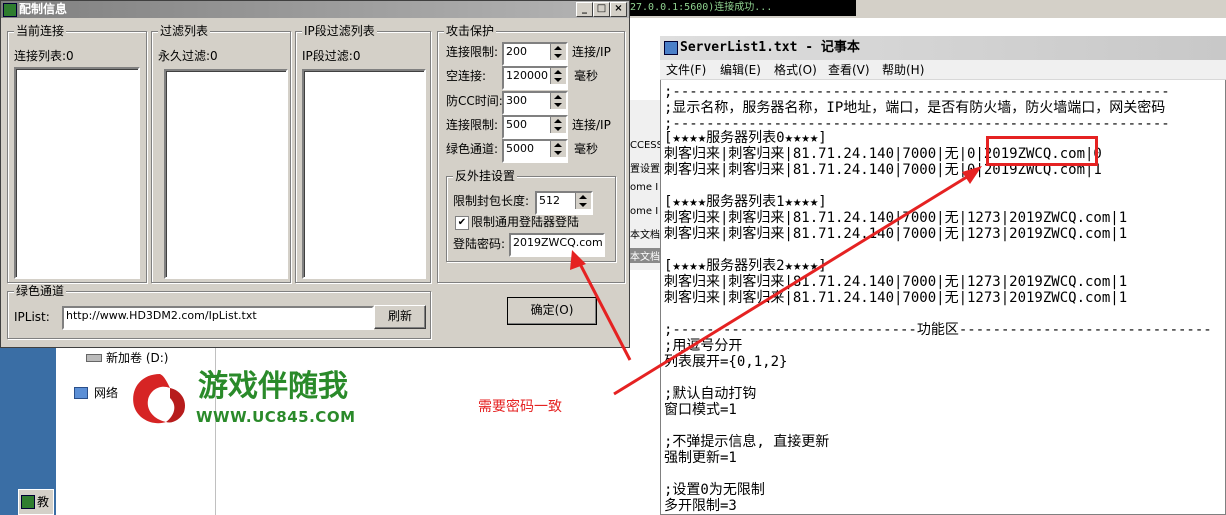  What do you see at coordinates (81, 393) in the screenshot?
I see `network-icon` at bounding box center [81, 393].